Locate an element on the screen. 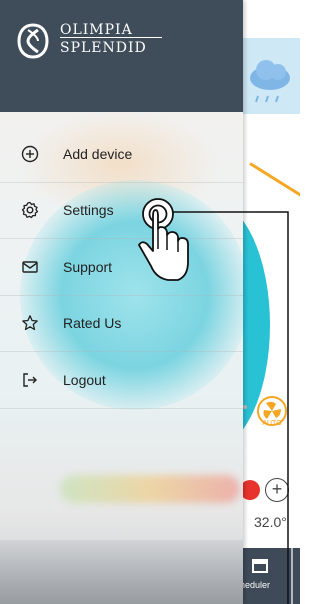  page-dot is located at coordinates (245, 407).